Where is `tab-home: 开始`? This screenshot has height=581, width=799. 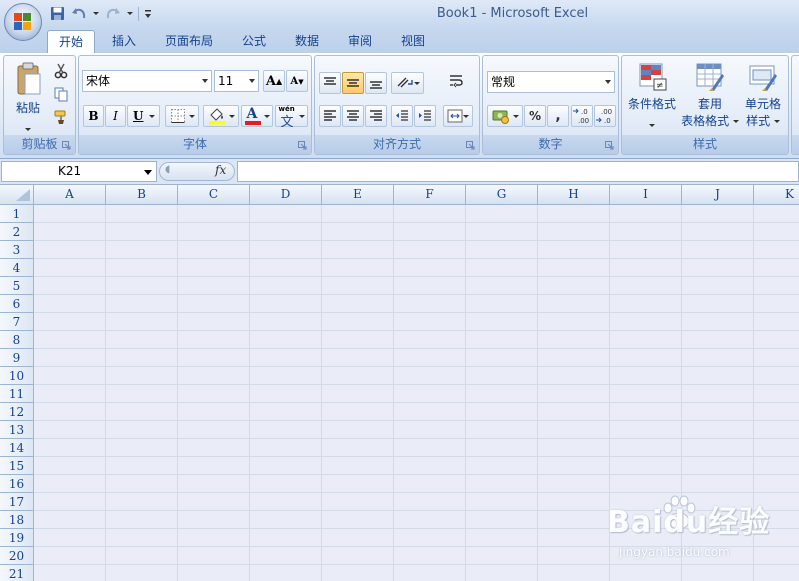
tab-home: 开始 is located at coordinates (71, 42).